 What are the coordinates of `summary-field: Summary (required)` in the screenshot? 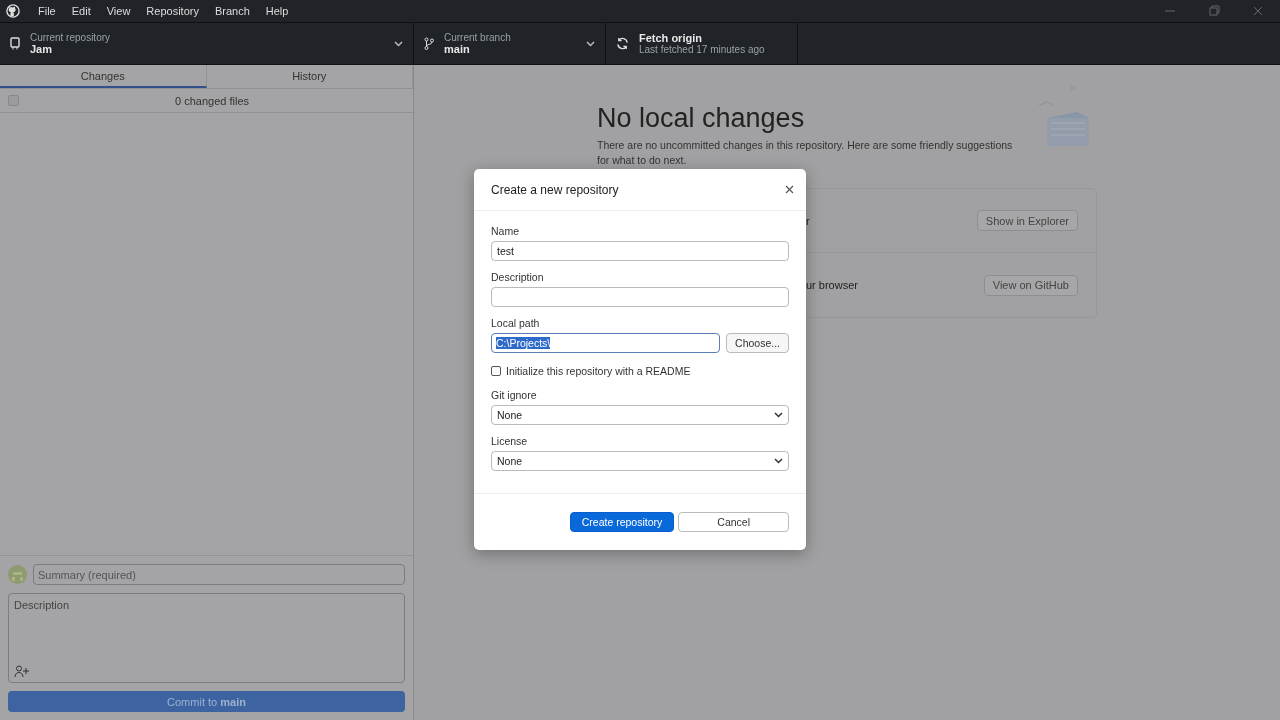 It's located at (219, 574).